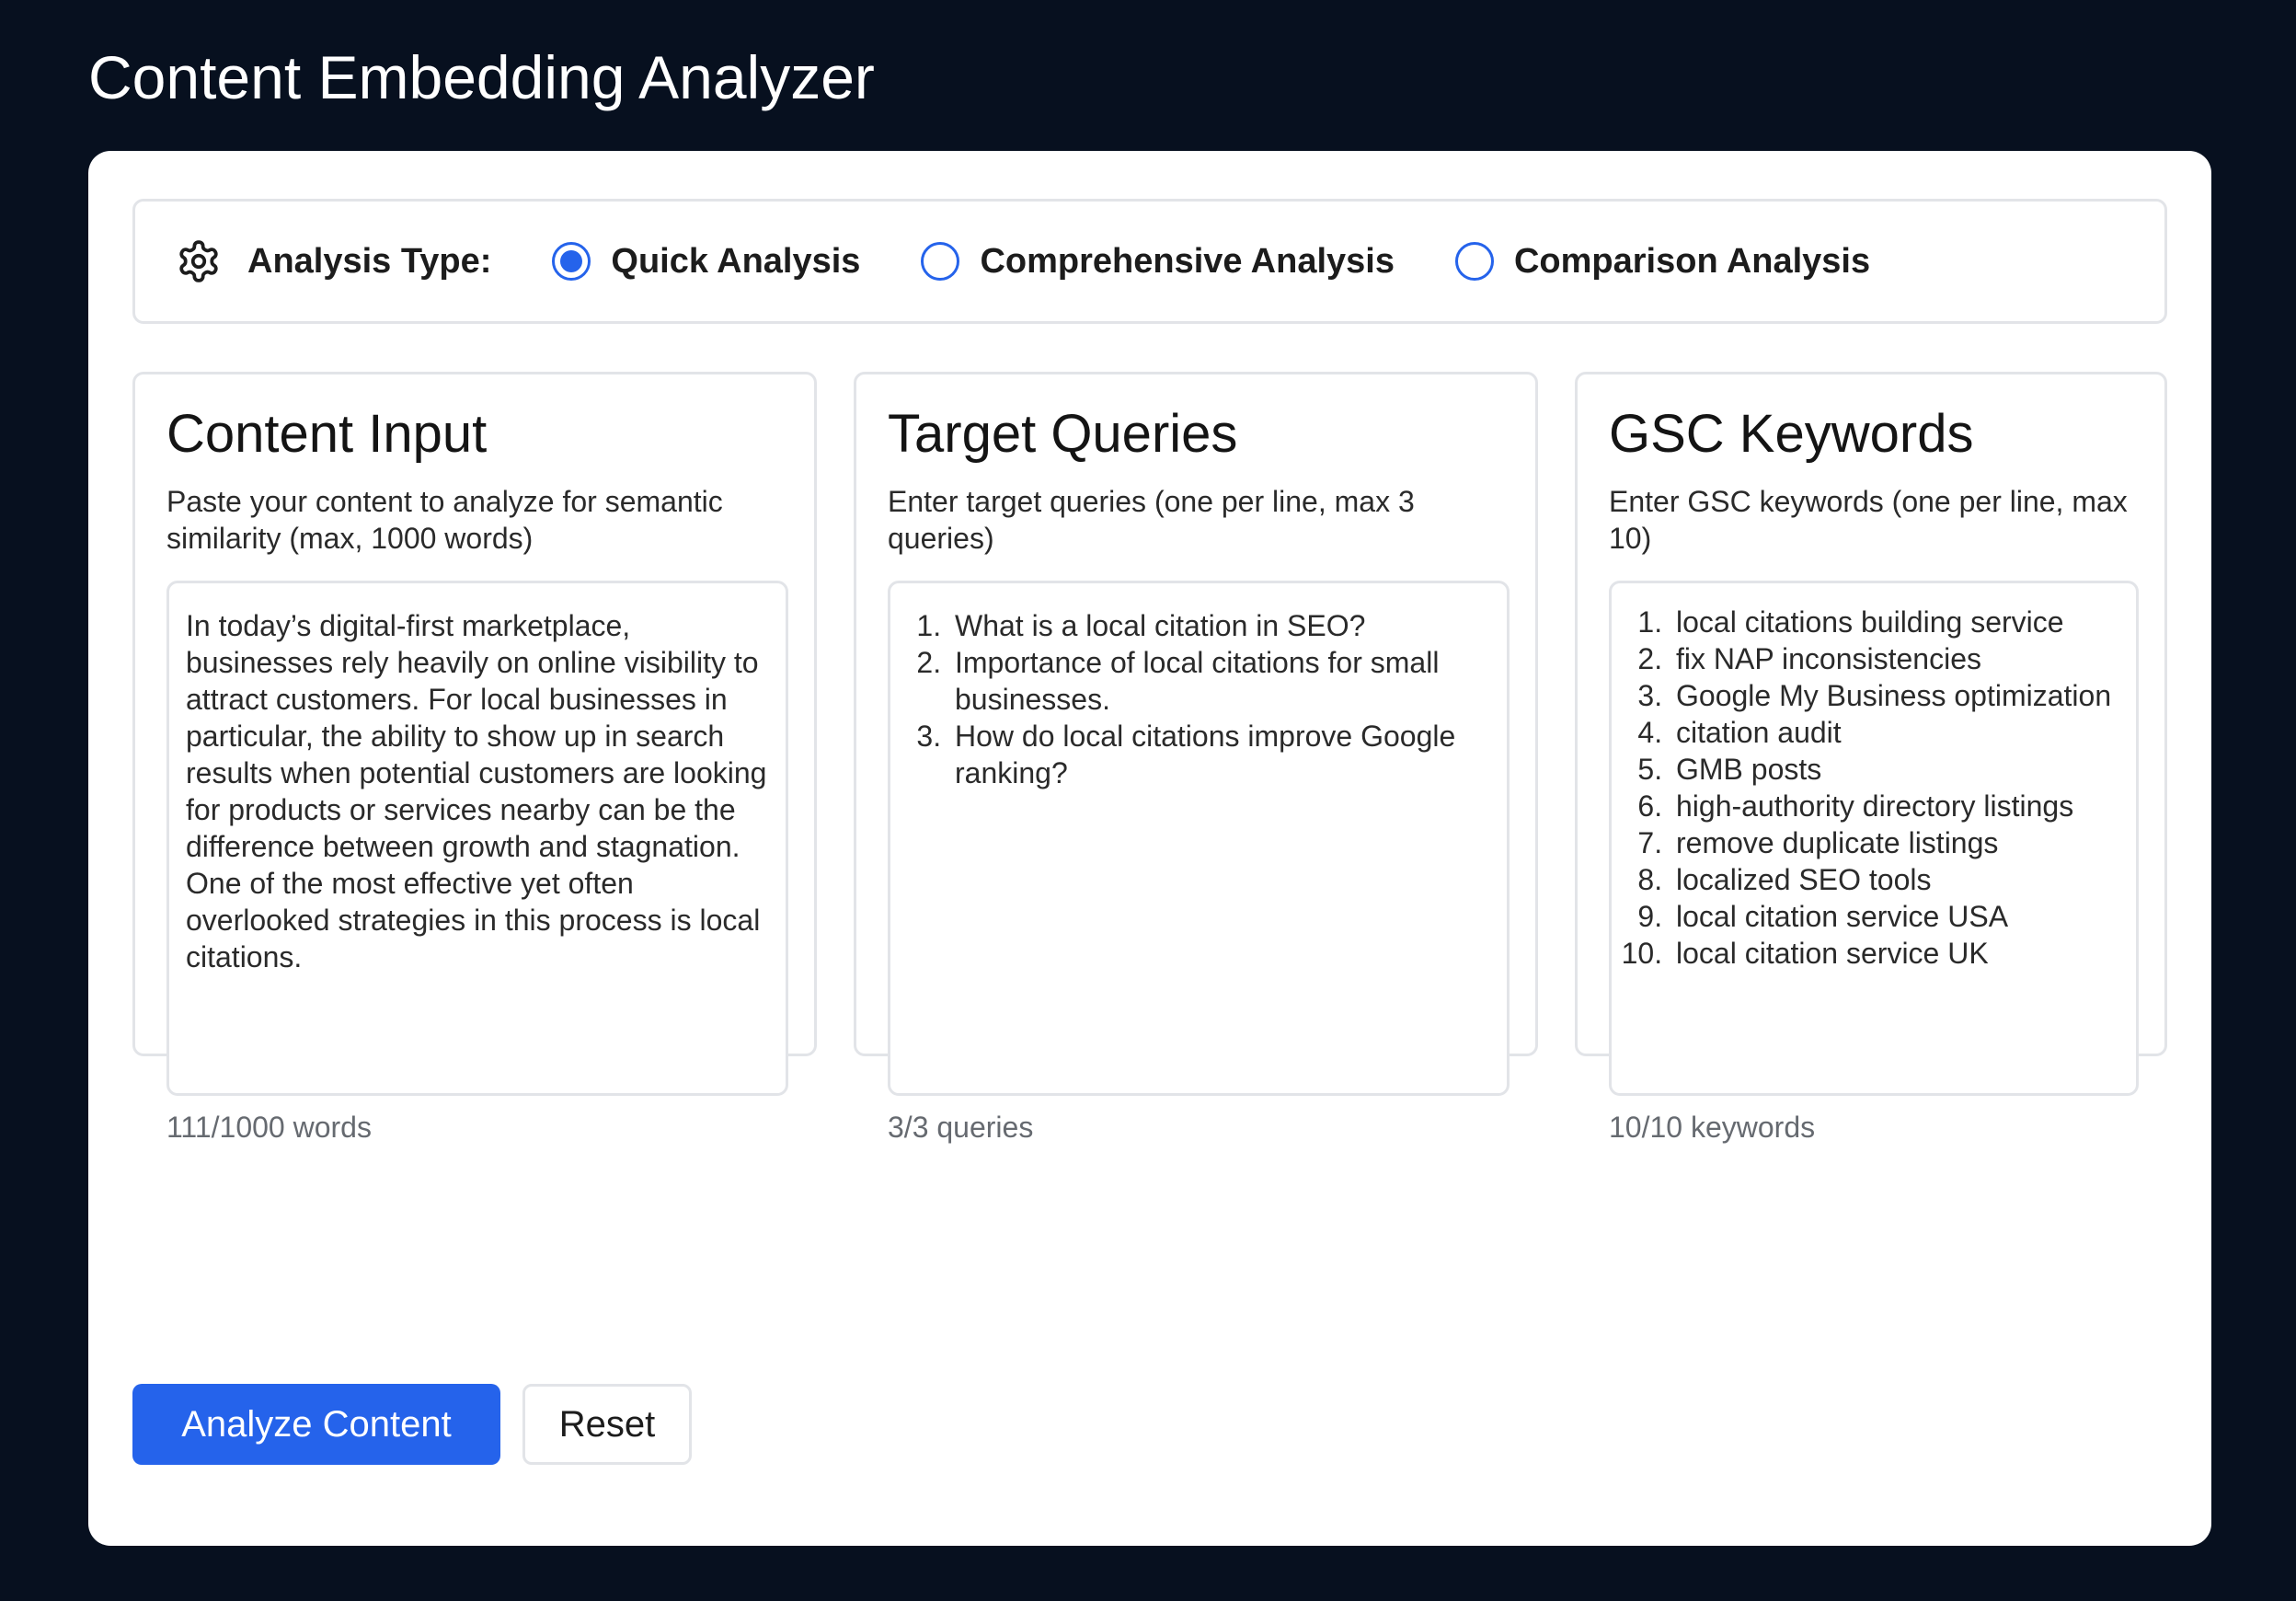 This screenshot has width=2296, height=1601. Describe the element at coordinates (369, 261) in the screenshot. I see `analysis-type-label: Analysis Type:` at that location.